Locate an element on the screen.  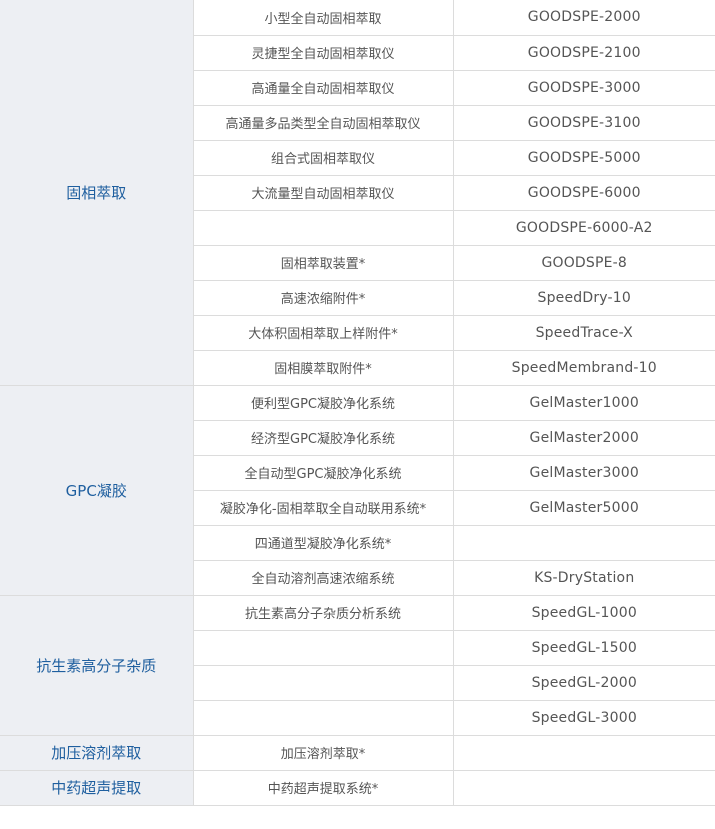
model-number-cell: GOODSPE-3100 is located at coordinates (583, 122).